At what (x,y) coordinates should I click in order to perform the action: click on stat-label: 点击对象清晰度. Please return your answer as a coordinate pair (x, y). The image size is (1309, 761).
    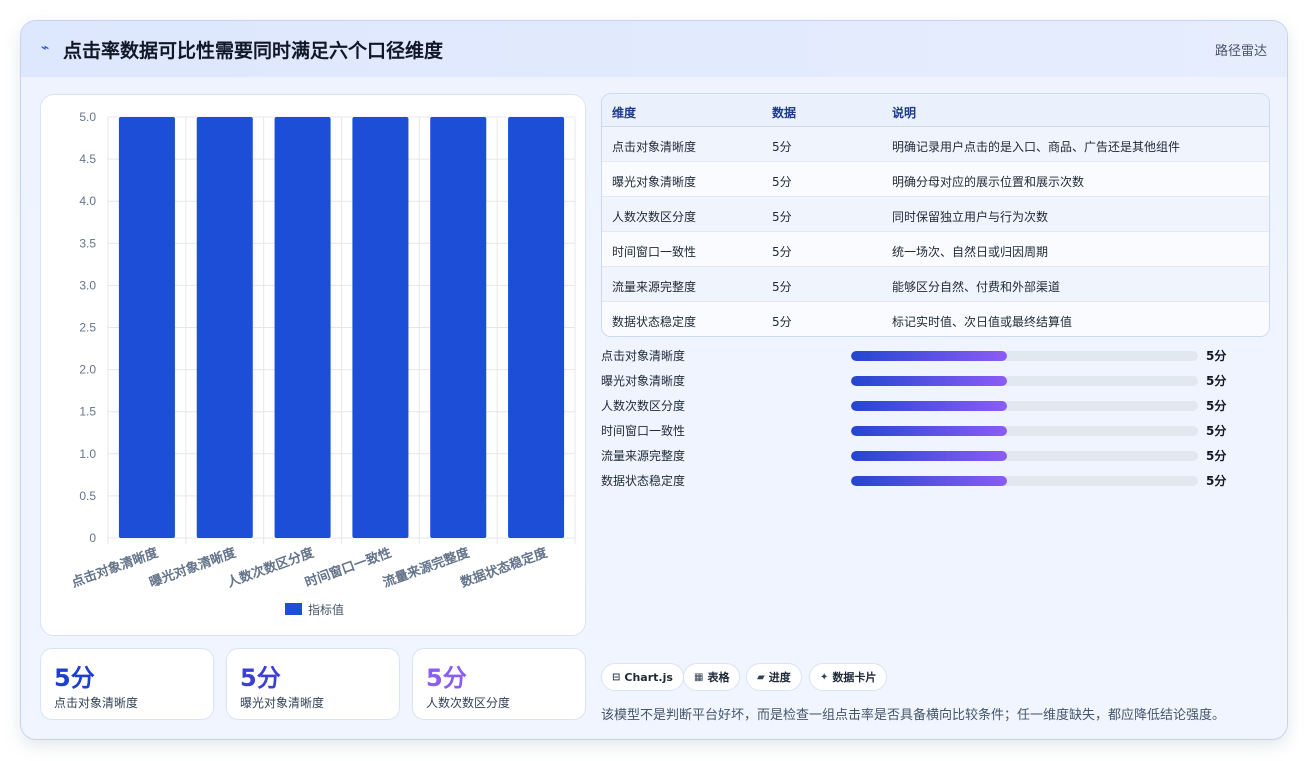
    Looking at the image, I should click on (96, 703).